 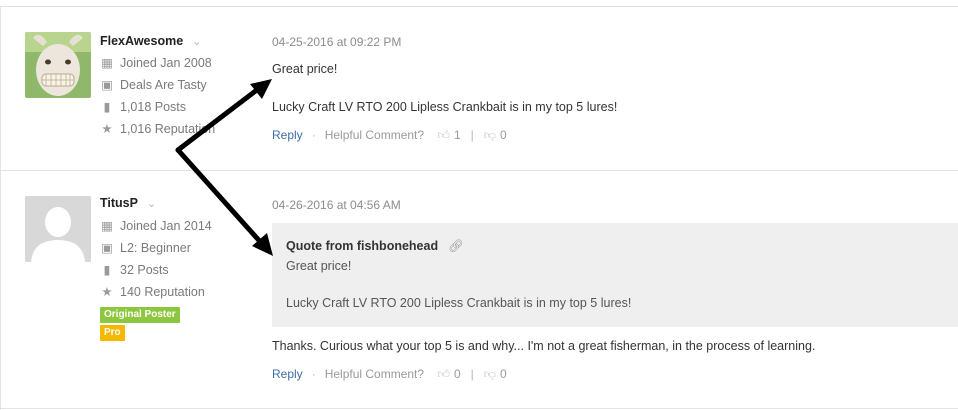 What do you see at coordinates (166, 63) in the screenshot?
I see `joined-date: Joined Jan 2008` at bounding box center [166, 63].